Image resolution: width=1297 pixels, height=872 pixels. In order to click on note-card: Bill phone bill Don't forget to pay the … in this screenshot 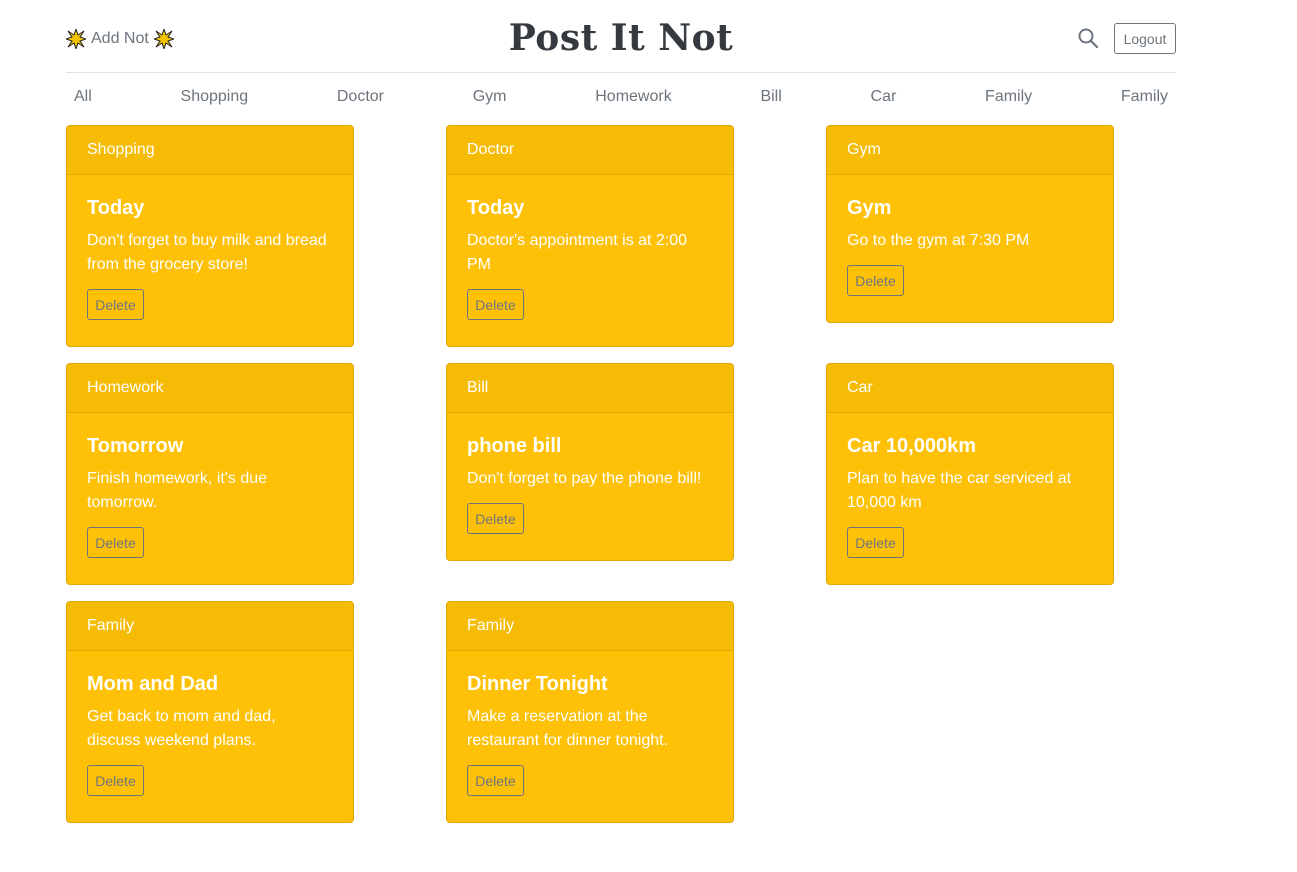, I will do `click(590, 462)`.